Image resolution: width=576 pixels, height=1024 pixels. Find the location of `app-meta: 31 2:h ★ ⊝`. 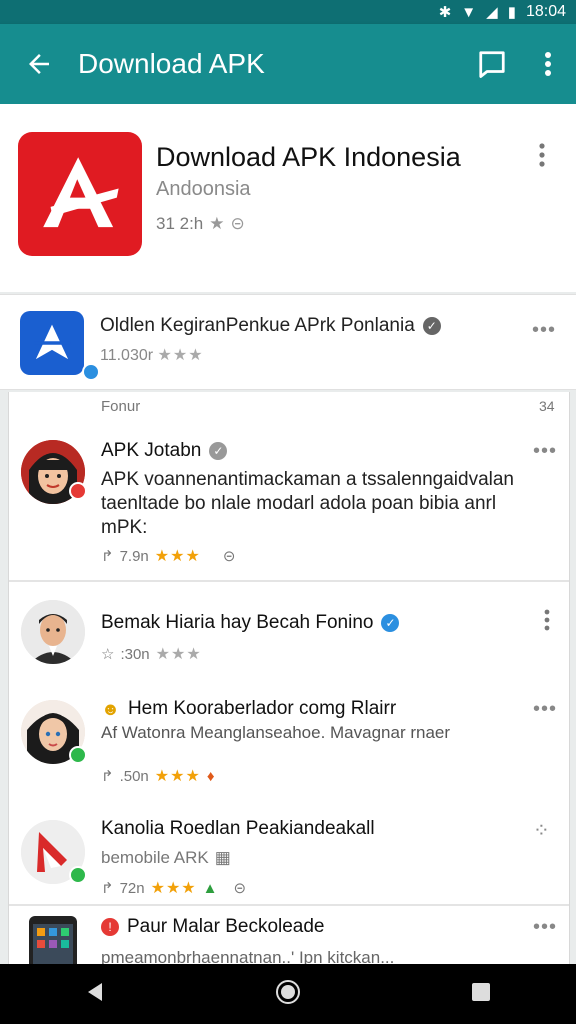

app-meta: 31 2:h ★ ⊝ is located at coordinates (200, 224).